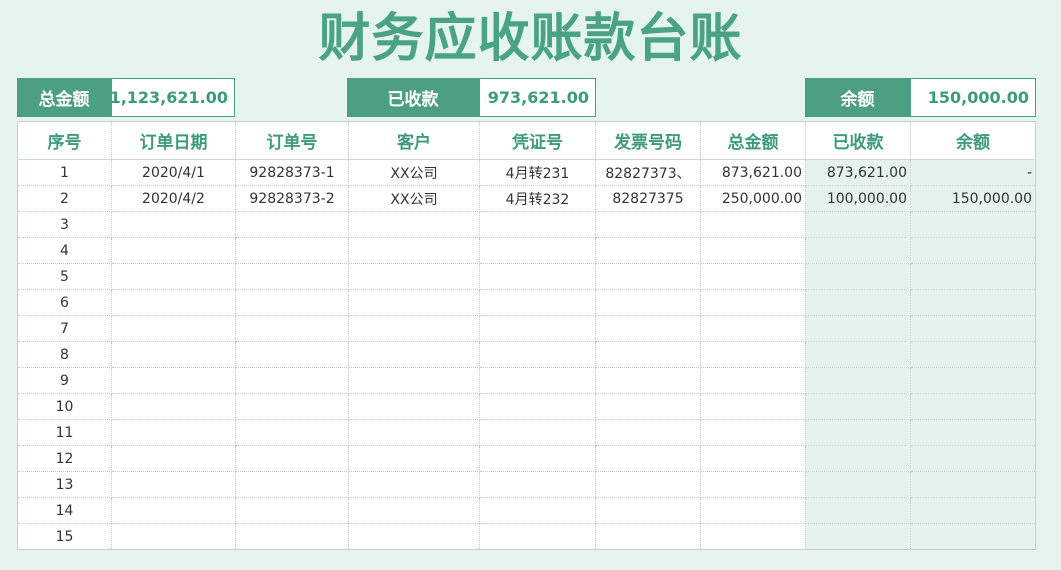 Image resolution: width=1061 pixels, height=570 pixels. What do you see at coordinates (973, 172) in the screenshot?
I see `cell-balance: -` at bounding box center [973, 172].